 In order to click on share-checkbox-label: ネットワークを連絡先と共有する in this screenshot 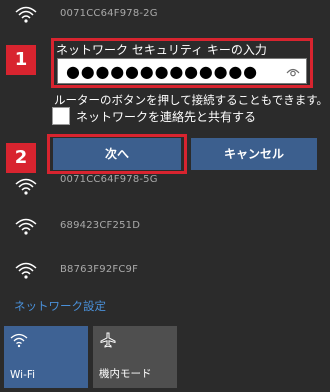, I will do `click(166, 117)`.